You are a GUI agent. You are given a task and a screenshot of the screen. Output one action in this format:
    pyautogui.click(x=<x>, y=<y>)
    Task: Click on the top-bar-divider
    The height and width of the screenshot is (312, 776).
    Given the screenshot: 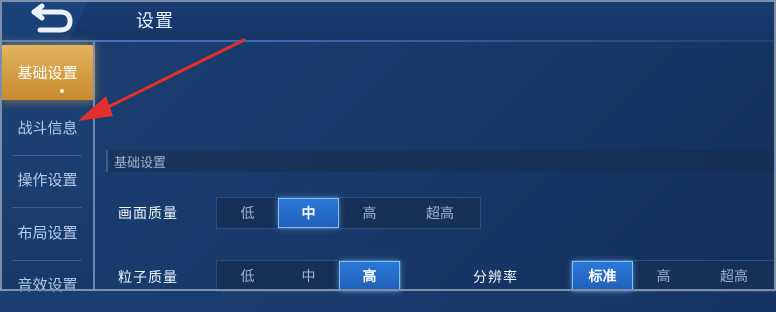 What is the action you would take?
    pyautogui.click(x=388, y=41)
    